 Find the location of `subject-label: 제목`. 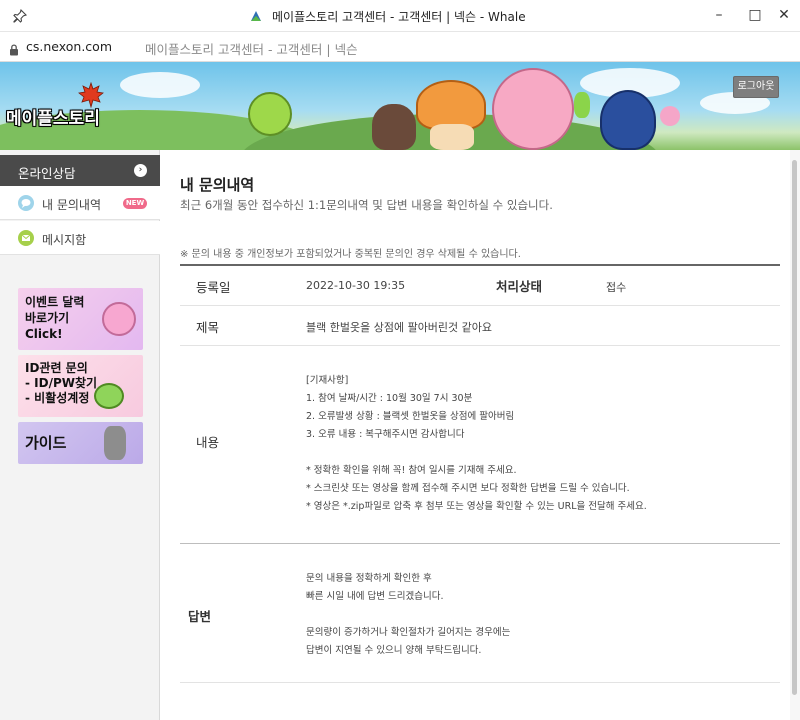

subject-label: 제목 is located at coordinates (208, 327).